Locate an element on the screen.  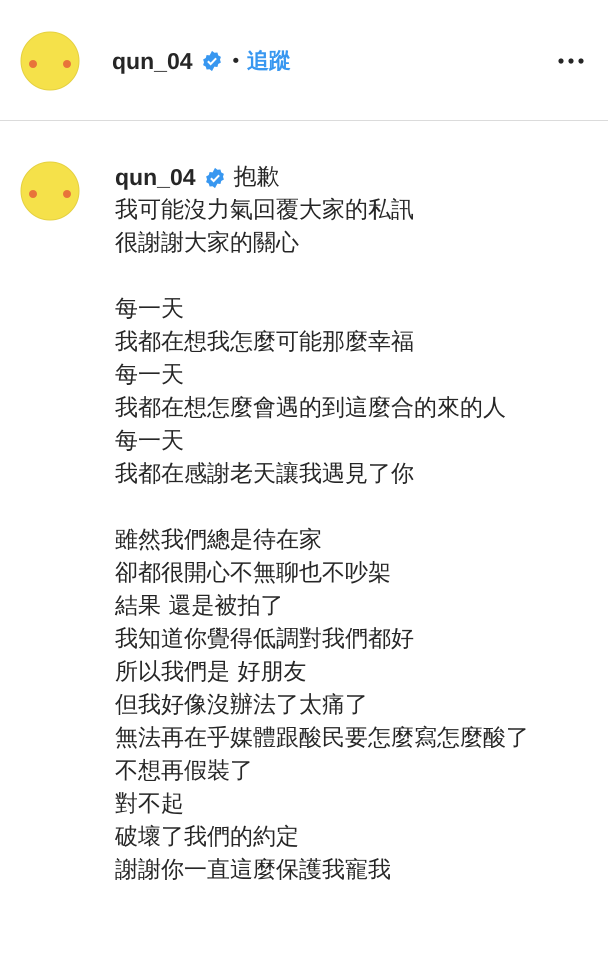
caption-text: 結果 還是被拍了 is located at coordinates (199, 606).